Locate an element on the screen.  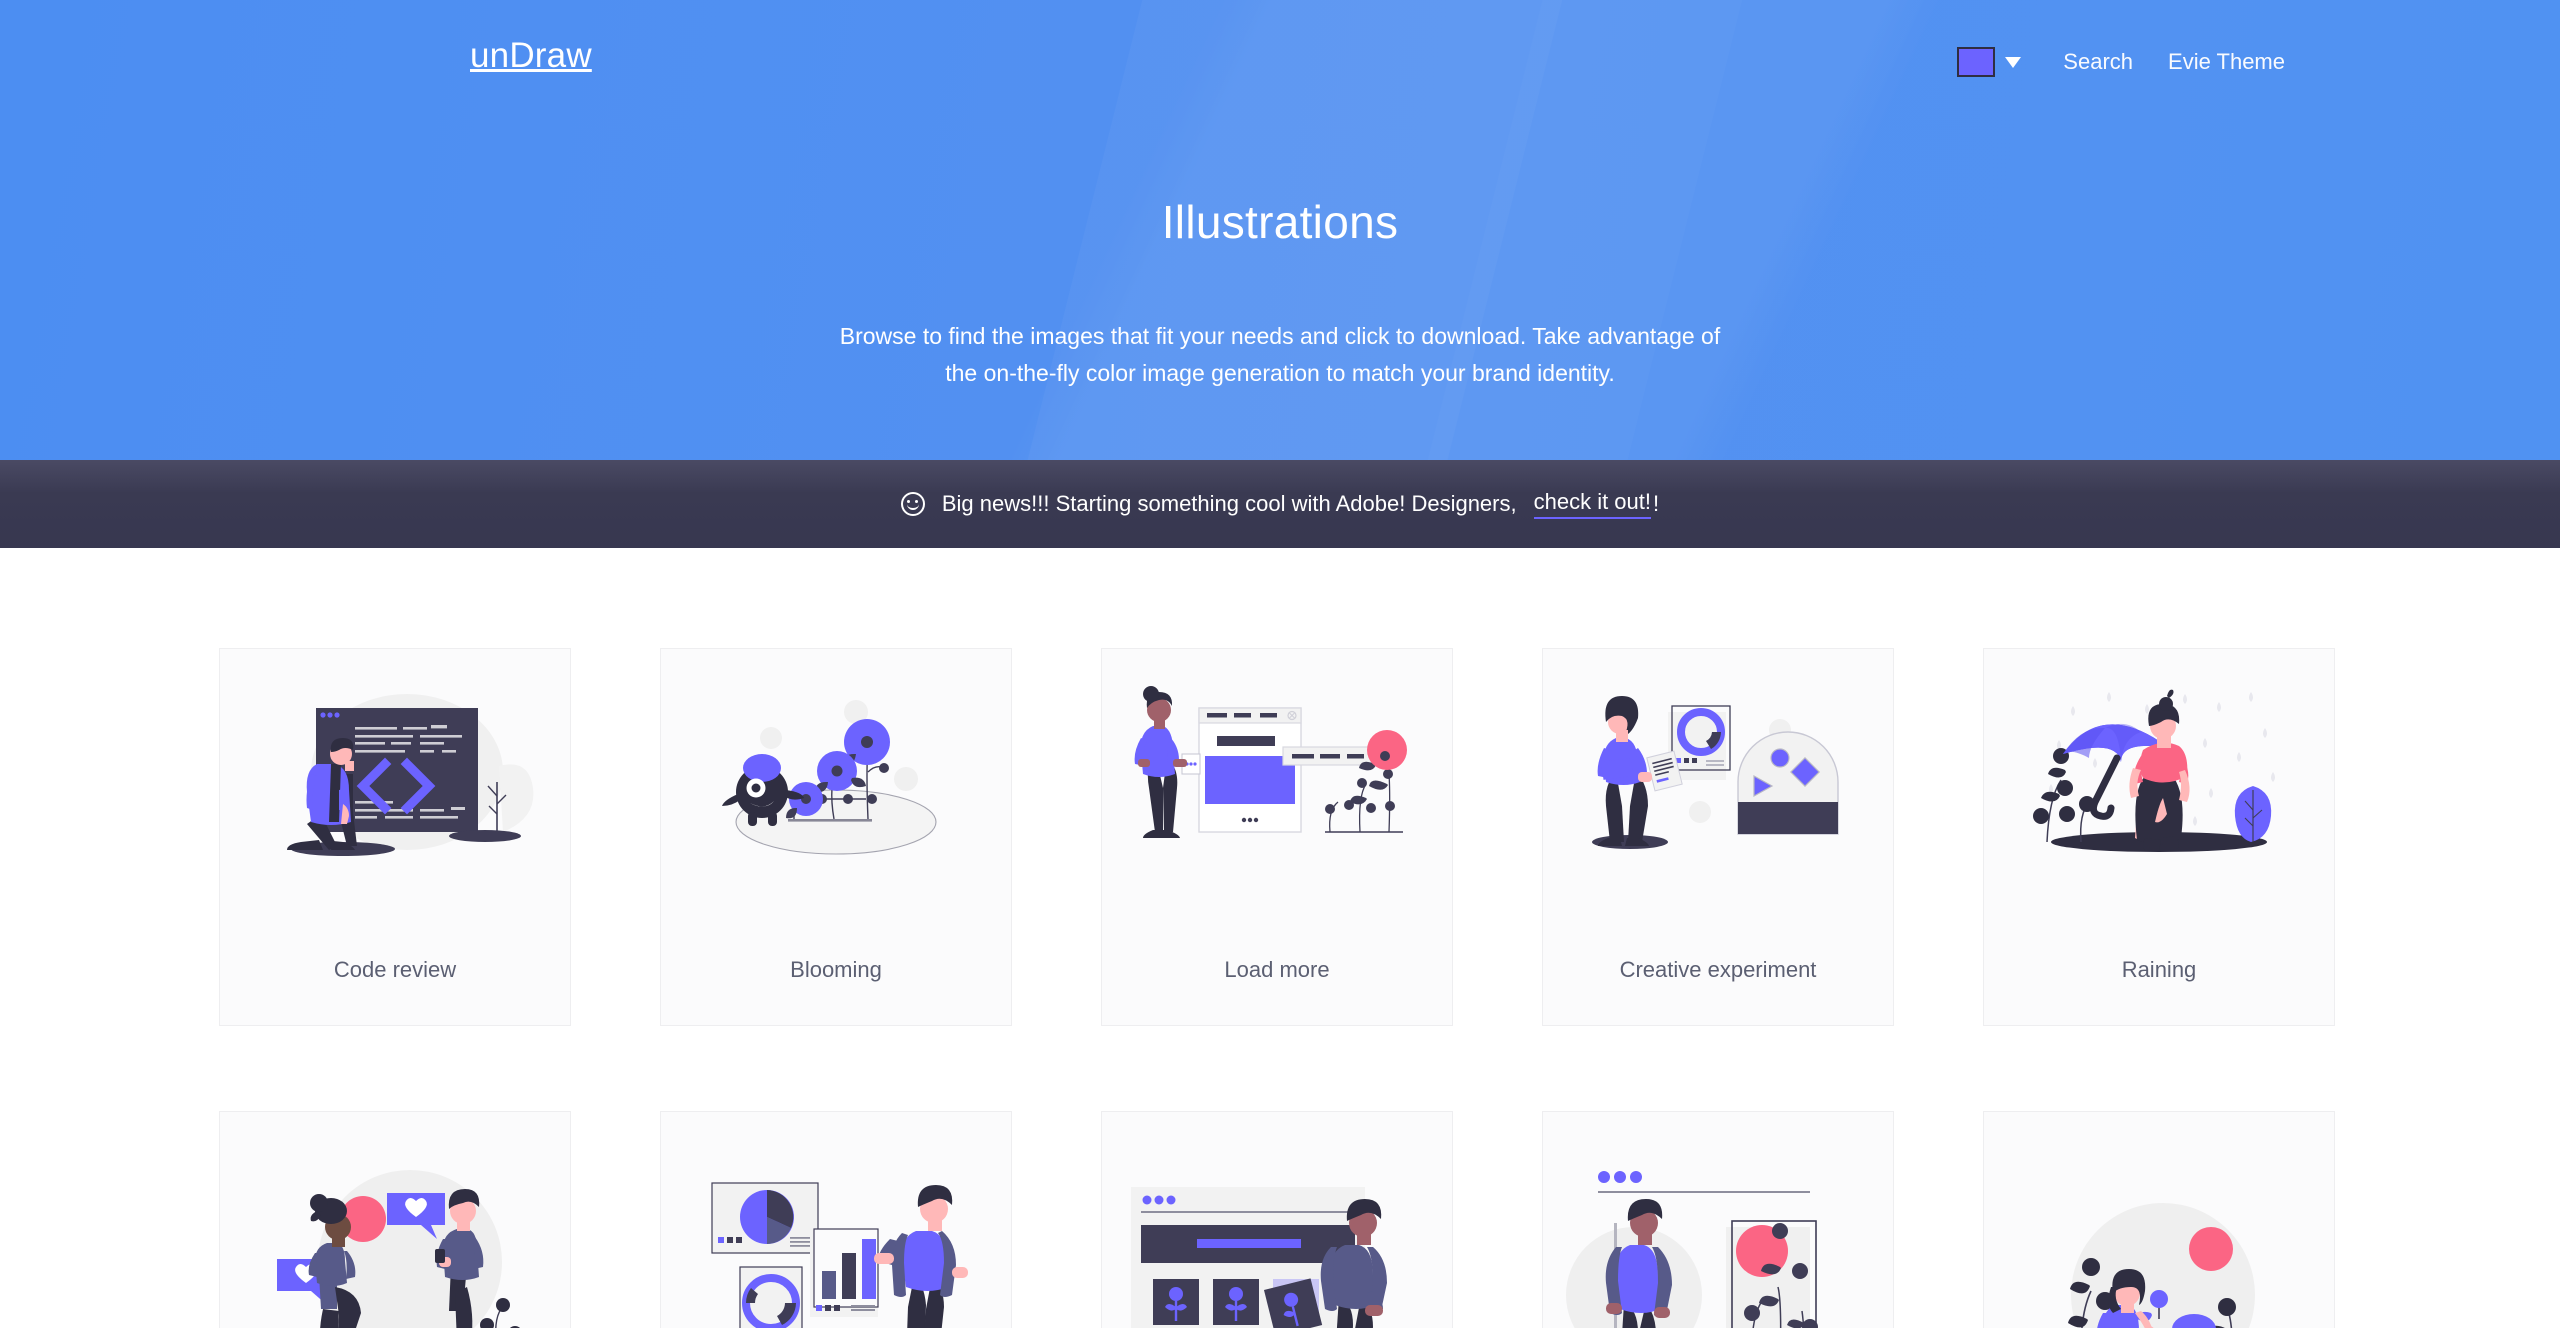
illustration-card-label: Raining is located at coordinates (2159, 969).